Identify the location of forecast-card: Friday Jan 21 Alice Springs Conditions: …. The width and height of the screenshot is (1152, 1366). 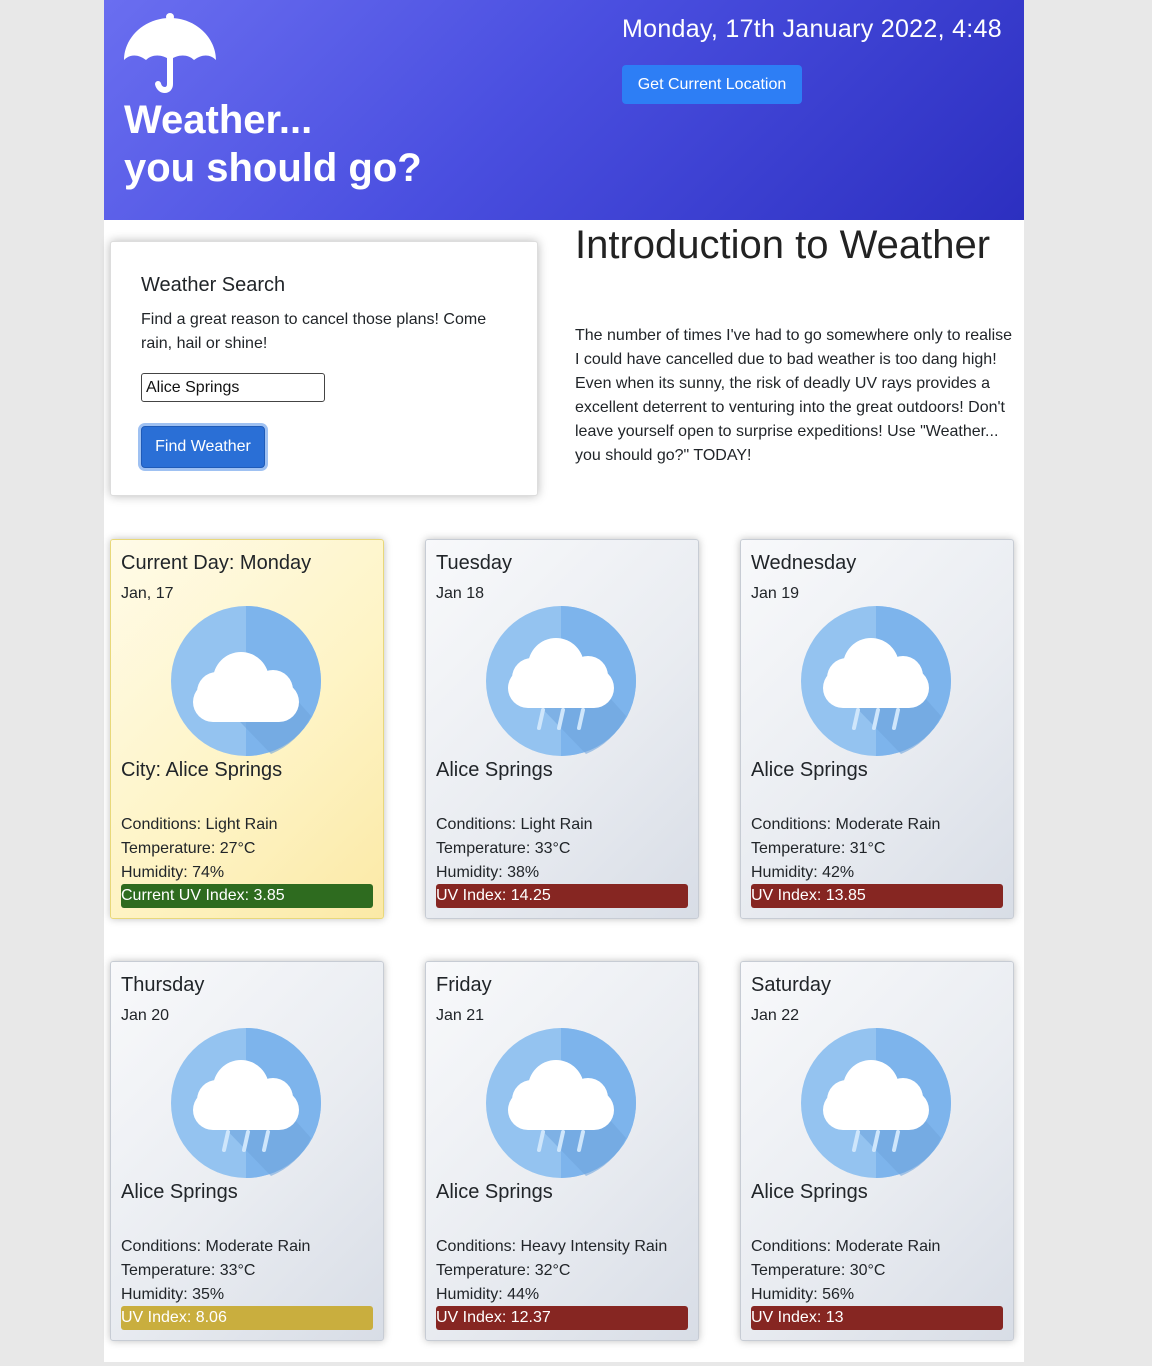
(562, 1151).